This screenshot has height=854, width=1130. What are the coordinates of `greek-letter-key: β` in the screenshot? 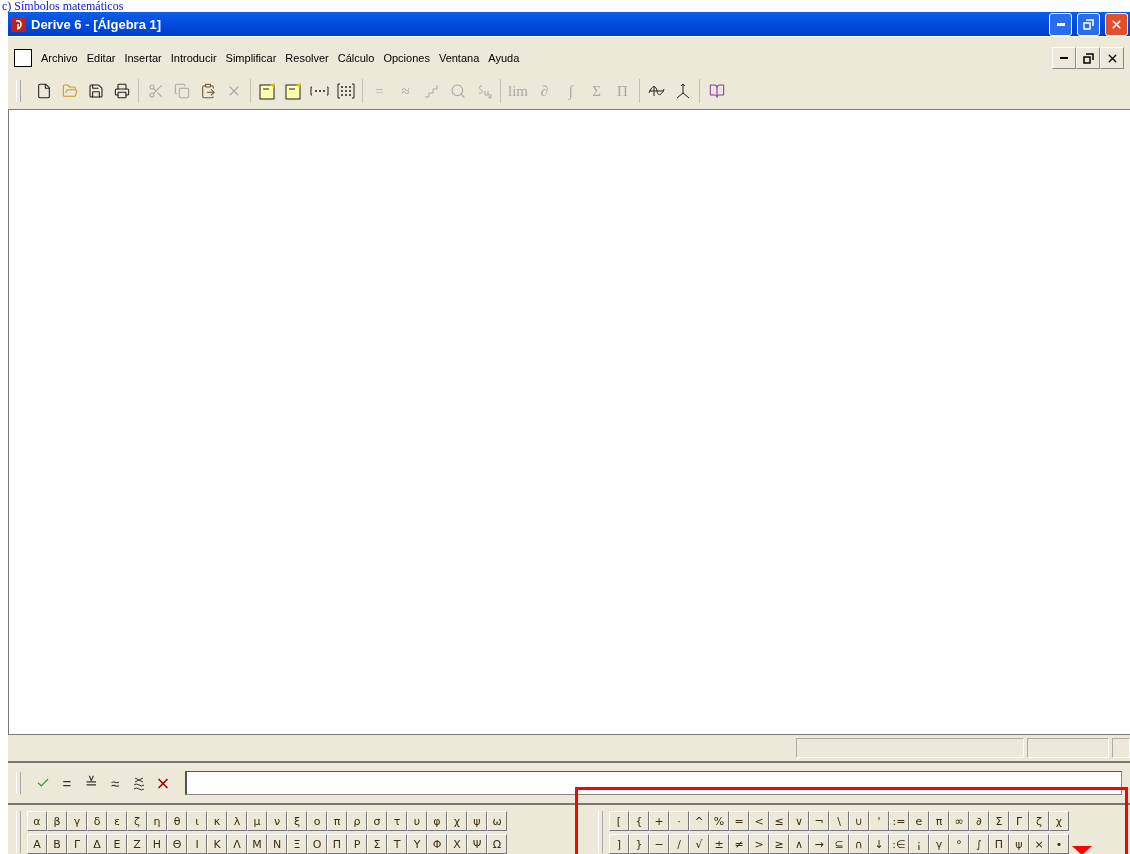 It's located at (57, 821).